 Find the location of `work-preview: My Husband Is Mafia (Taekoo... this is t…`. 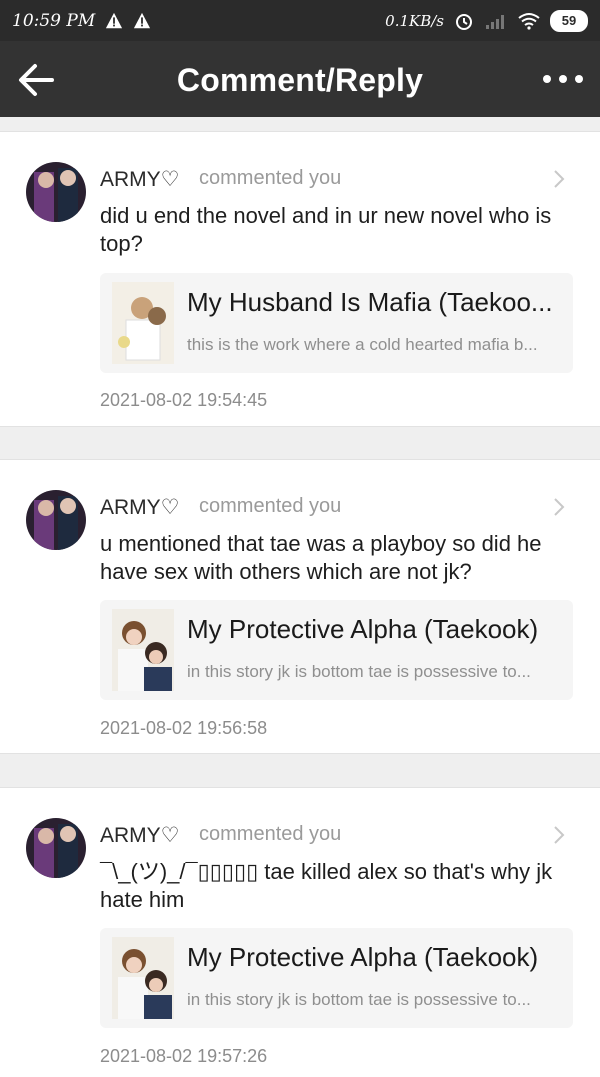

work-preview: My Husband Is Mafia (Taekoo... this is t… is located at coordinates (336, 323).